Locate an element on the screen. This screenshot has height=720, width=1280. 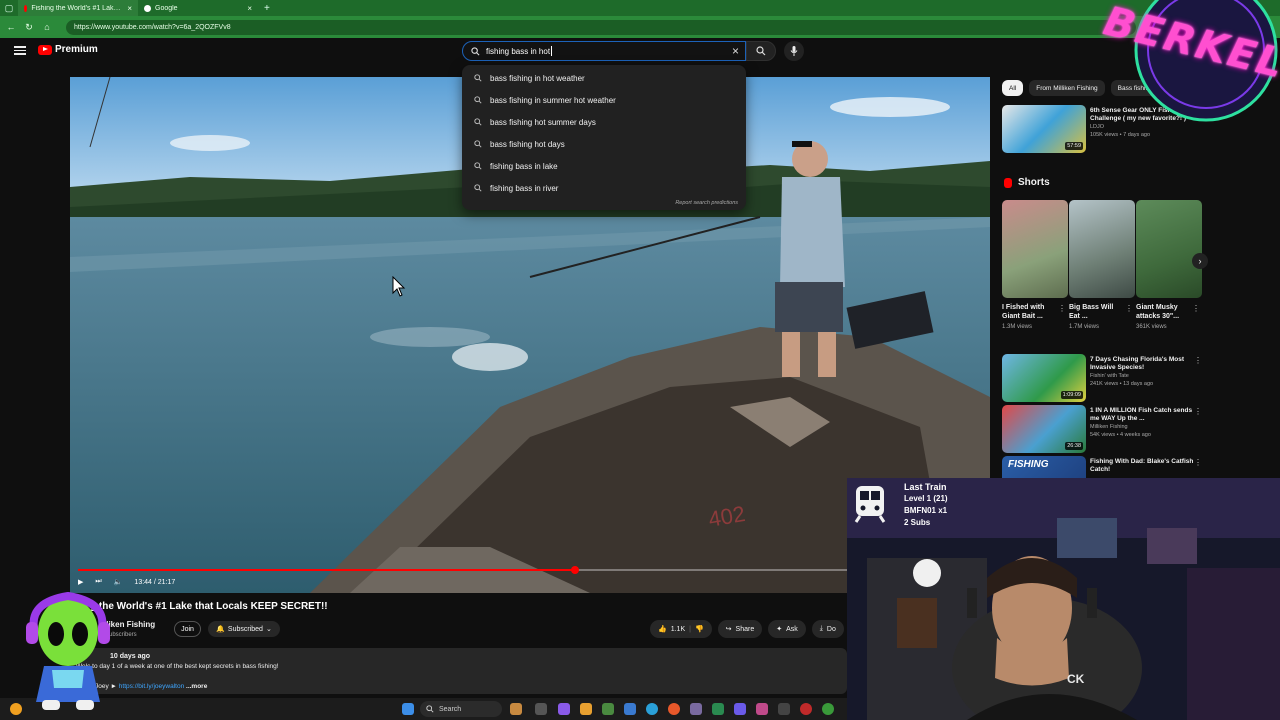
short-views: 1.7M views is located at coordinates (1084, 327).